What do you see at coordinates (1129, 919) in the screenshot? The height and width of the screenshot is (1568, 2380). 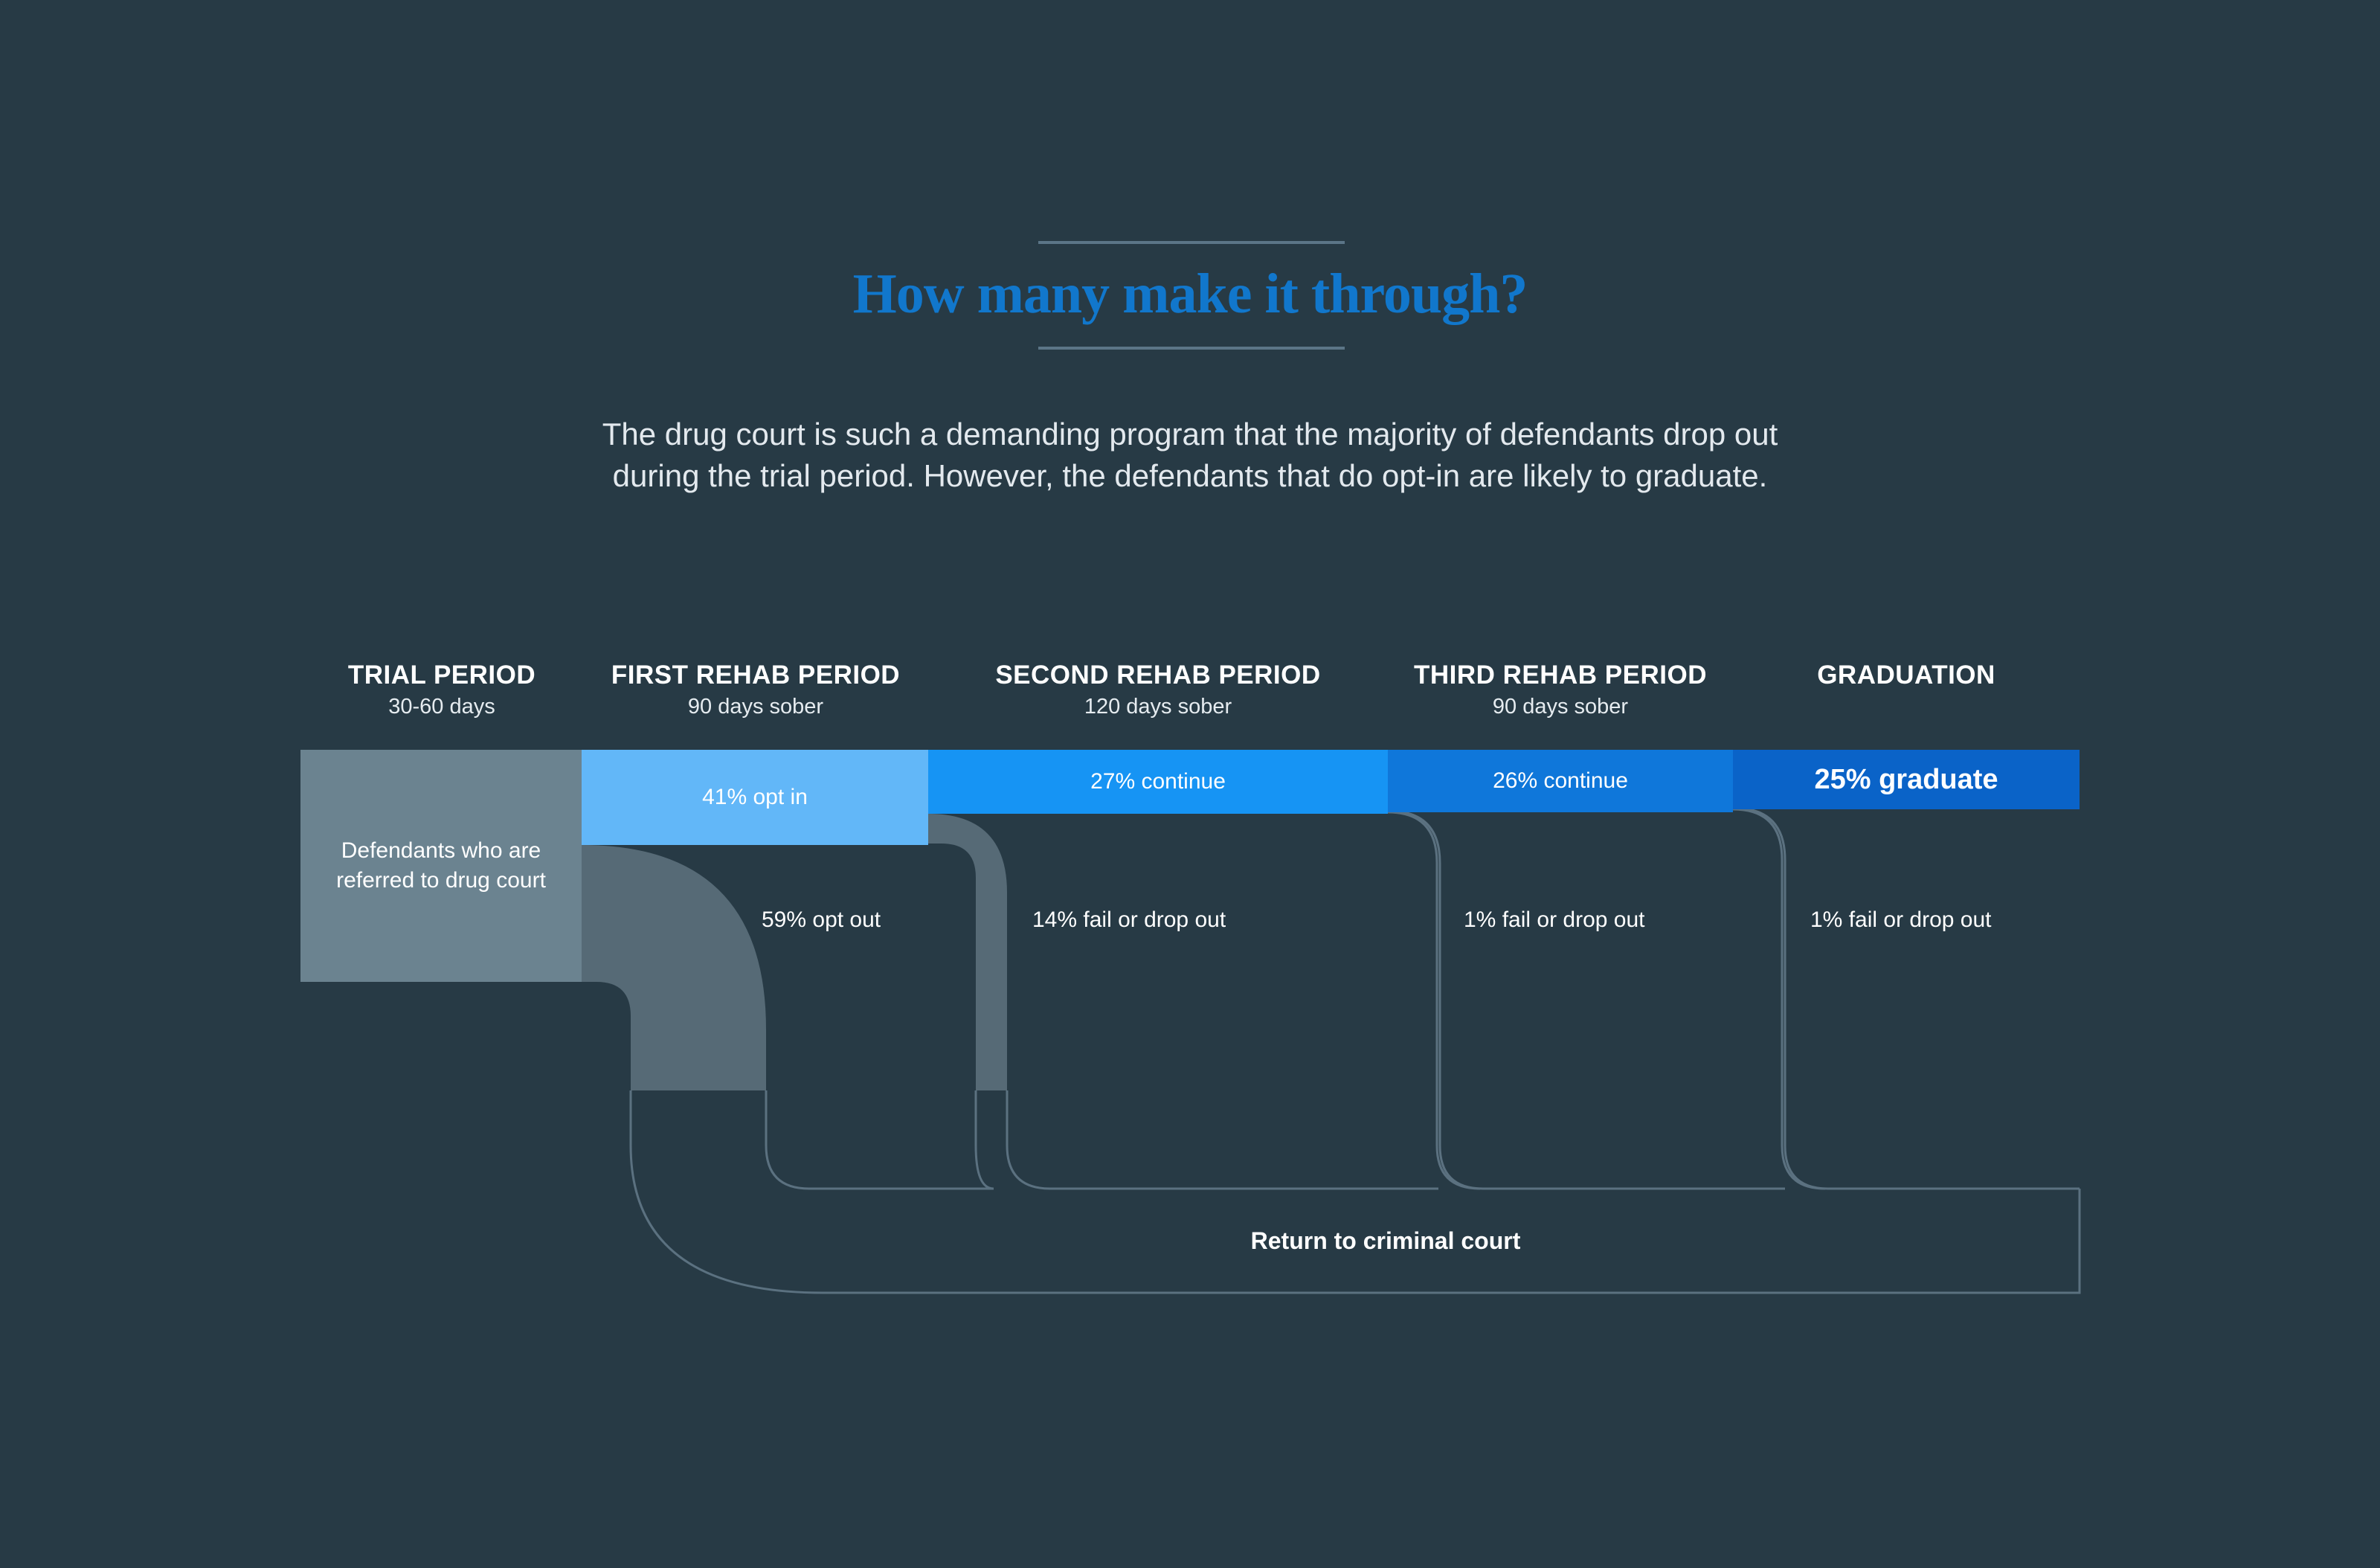 I see `first-fail-label: 14% fail or drop out` at bounding box center [1129, 919].